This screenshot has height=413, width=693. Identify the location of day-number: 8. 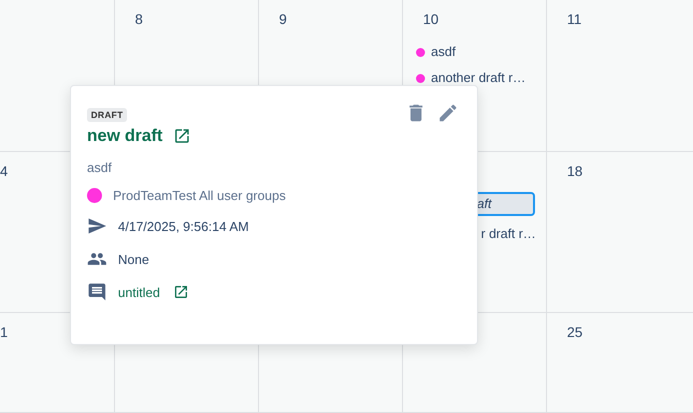
(139, 19).